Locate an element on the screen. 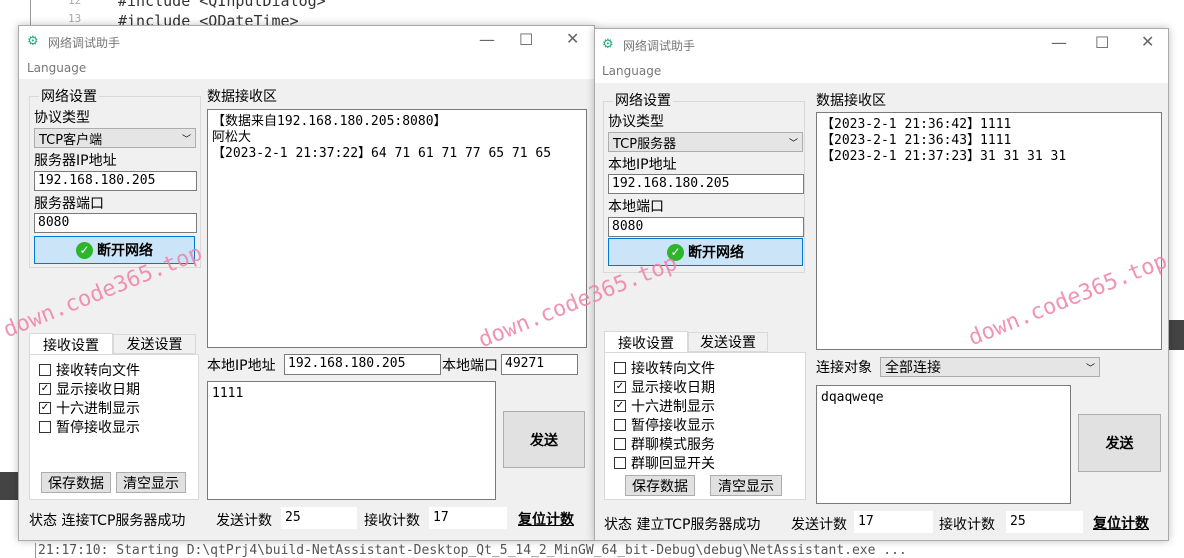 The height and width of the screenshot is (558, 1184). line-number: 13 is located at coordinates (75, 18).